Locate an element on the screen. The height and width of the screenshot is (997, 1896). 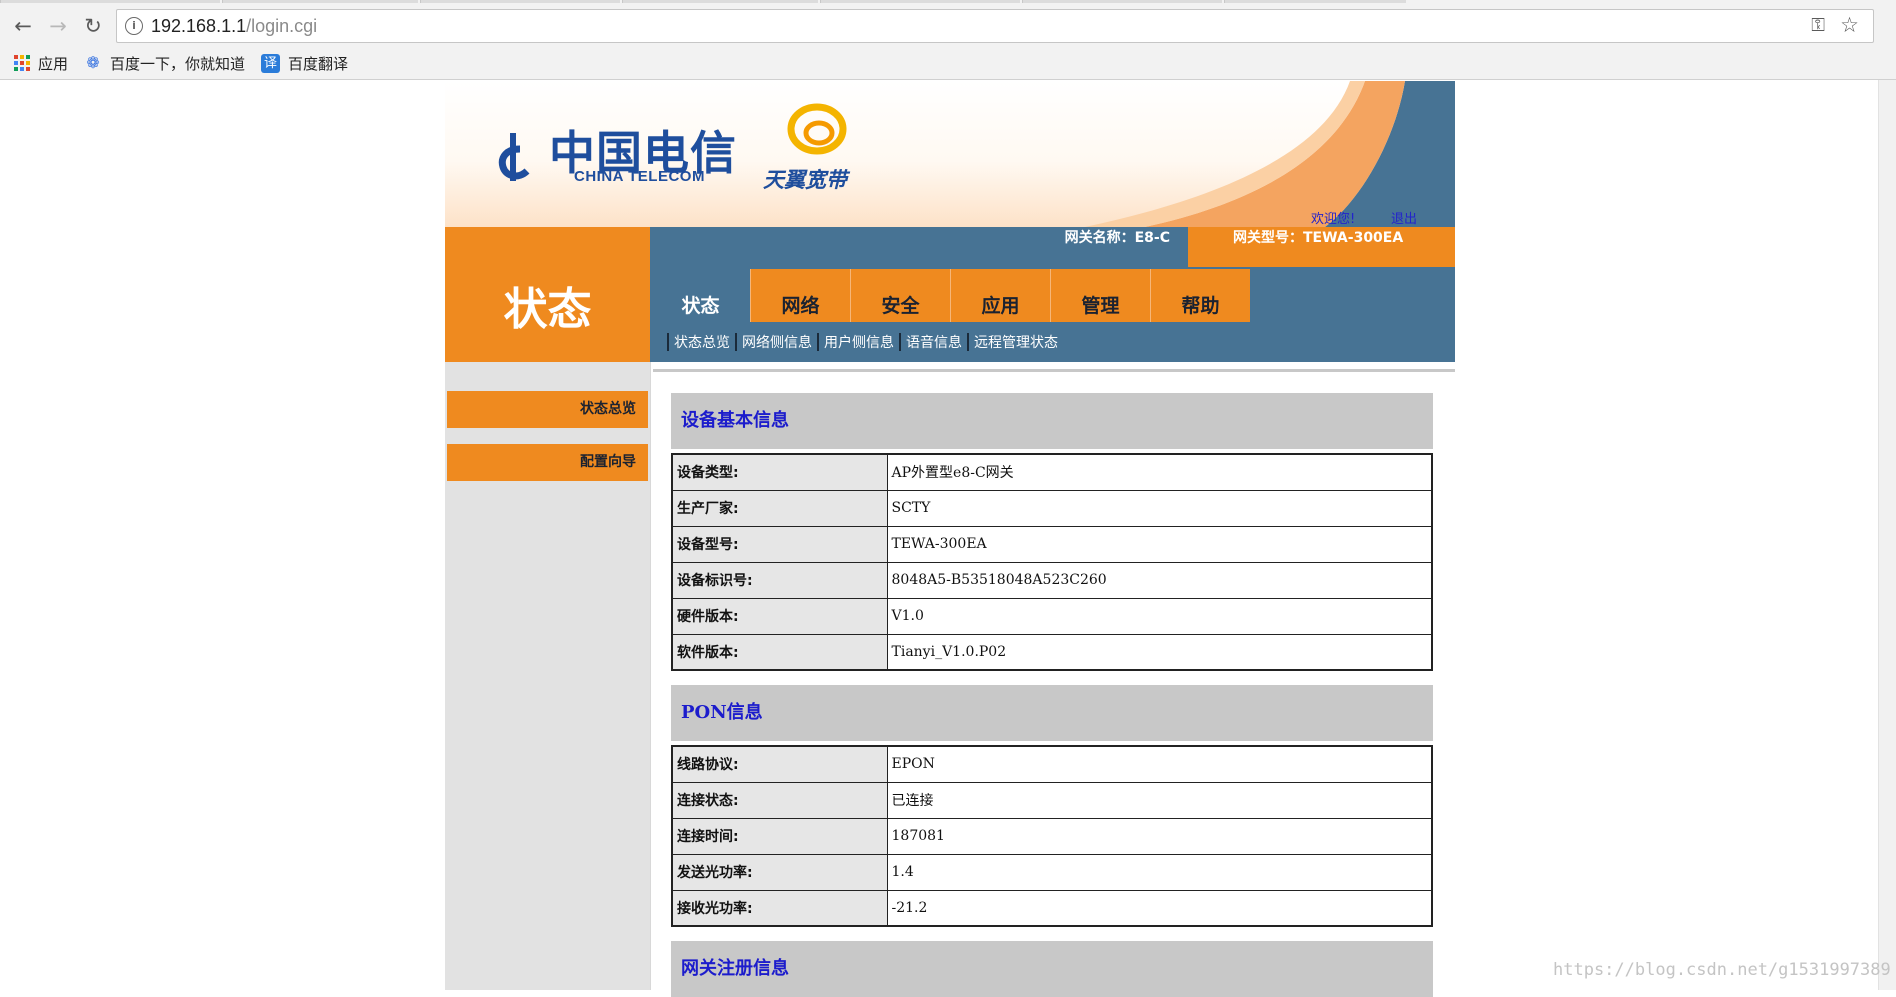
forward-button: → is located at coordinates (58, 26).